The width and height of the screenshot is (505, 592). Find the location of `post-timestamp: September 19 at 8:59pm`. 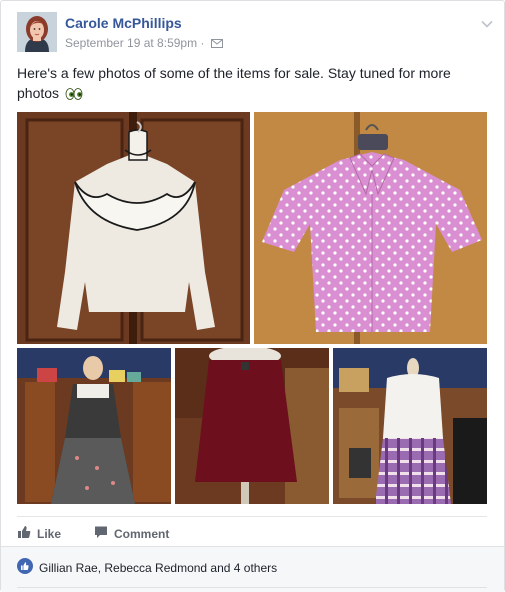

post-timestamp: September 19 at 8:59pm is located at coordinates (131, 43).